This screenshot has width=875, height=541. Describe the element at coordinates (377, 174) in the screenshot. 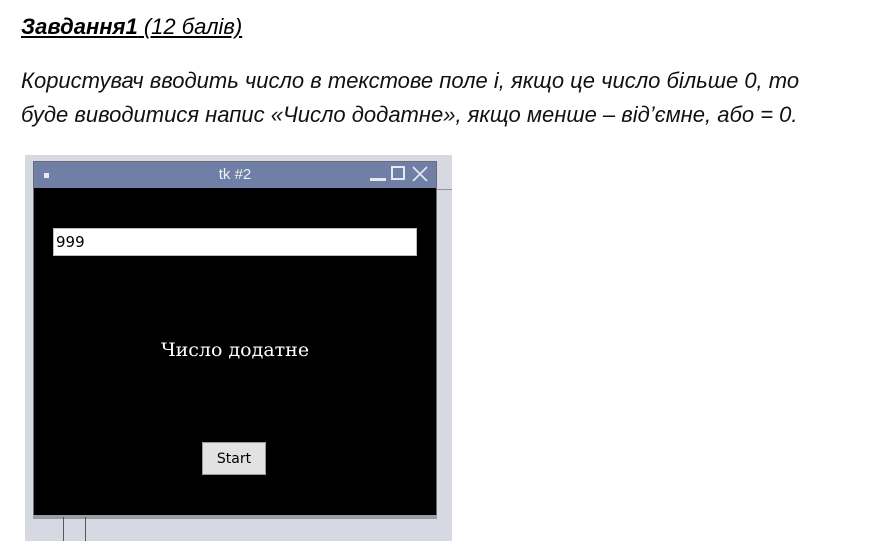

I see `minimize-icon` at that location.